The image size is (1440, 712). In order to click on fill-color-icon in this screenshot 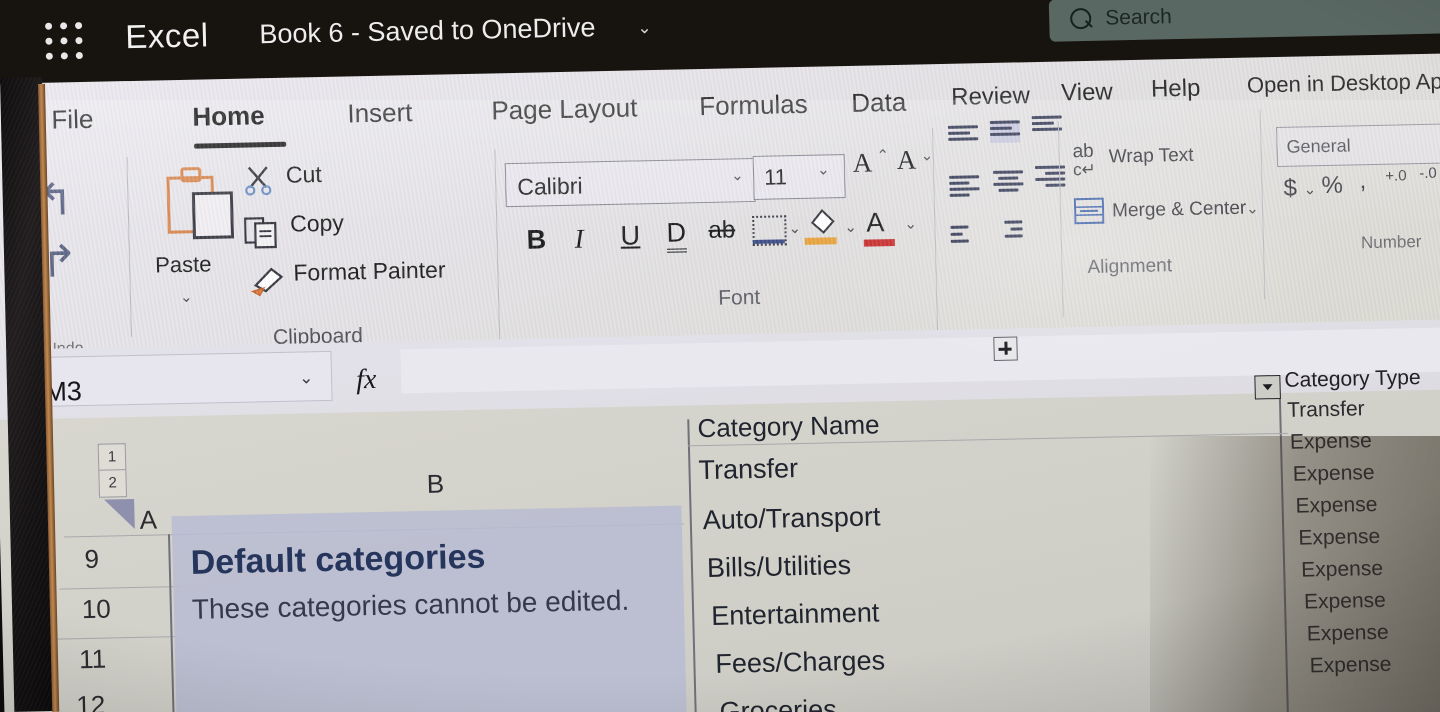, I will do `click(823, 221)`.